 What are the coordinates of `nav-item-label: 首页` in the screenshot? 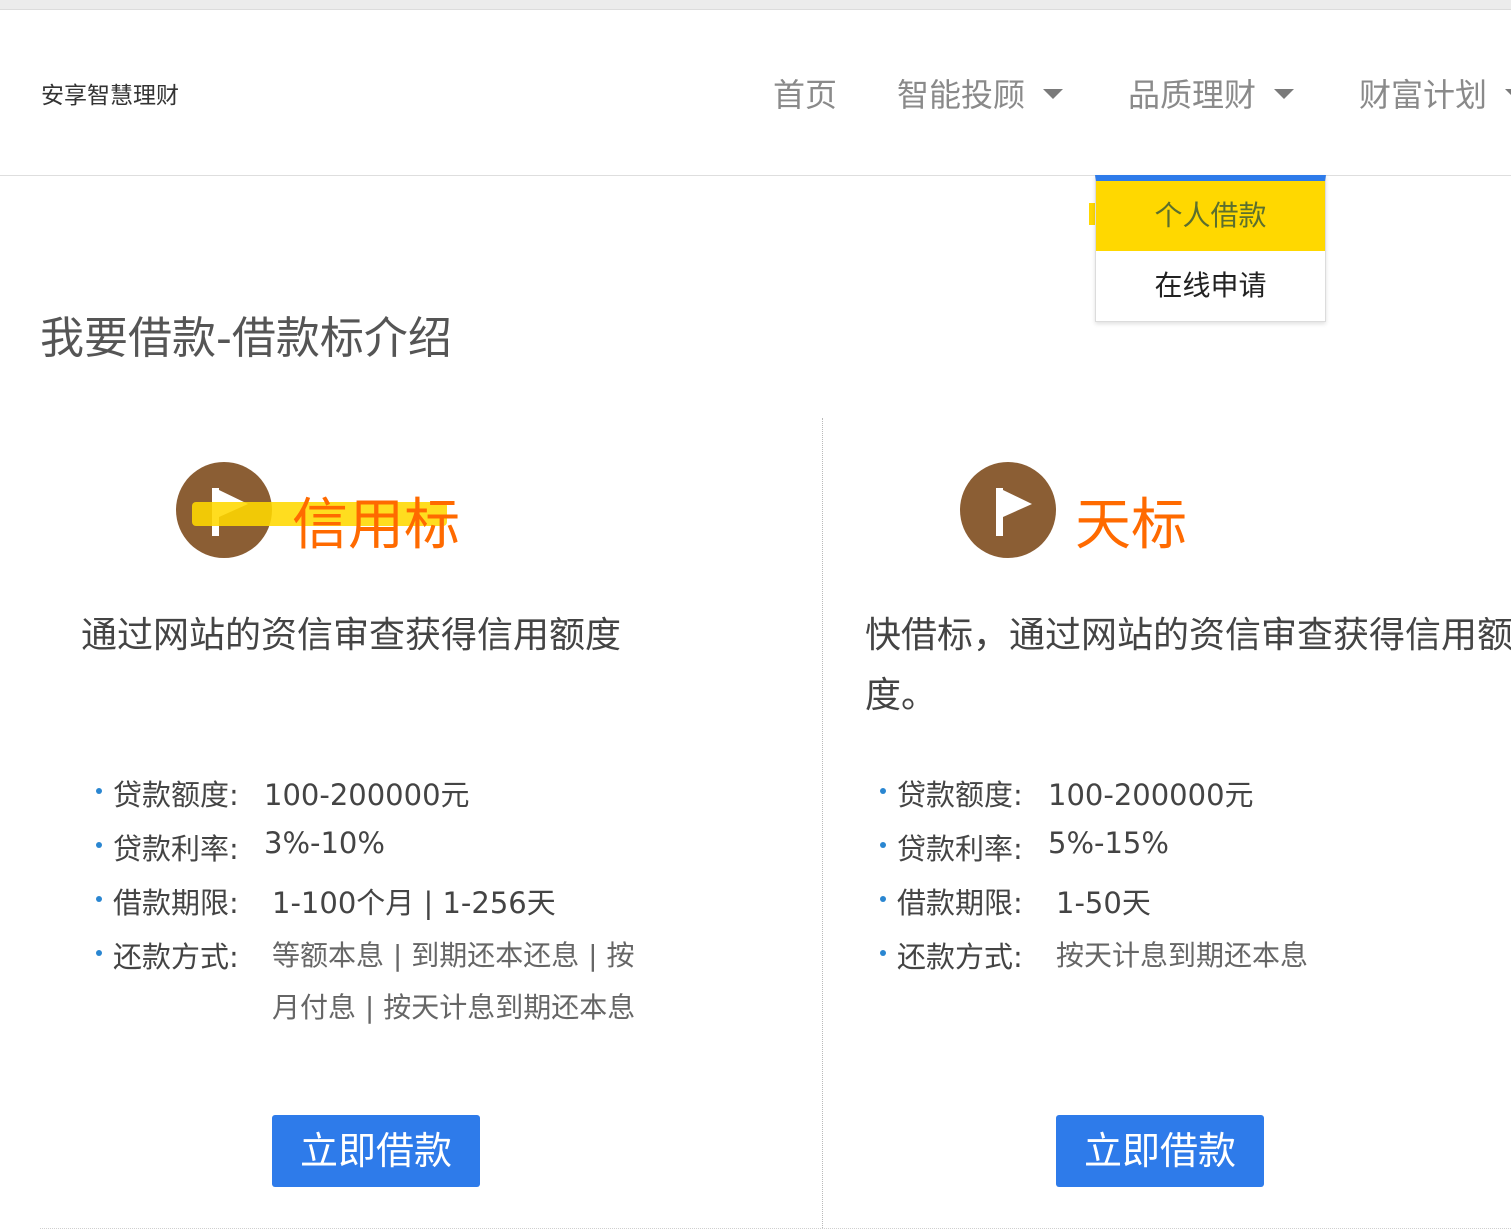 It's located at (805, 95).